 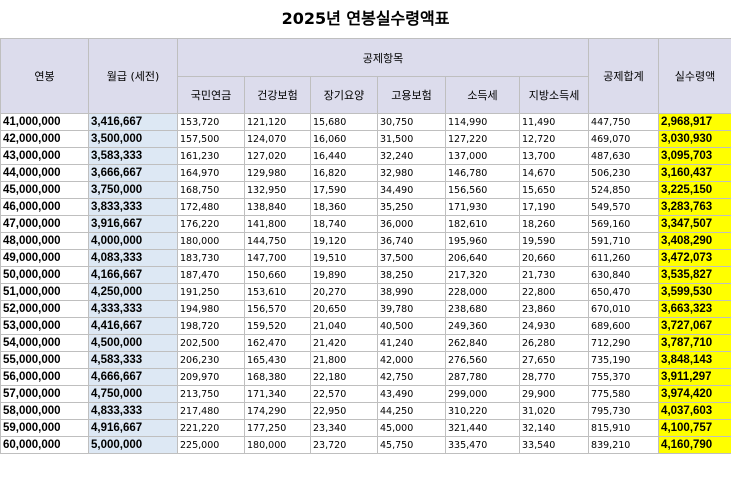 What do you see at coordinates (694, 122) in the screenshot?
I see `cell-net-pay: 2,968,917` at bounding box center [694, 122].